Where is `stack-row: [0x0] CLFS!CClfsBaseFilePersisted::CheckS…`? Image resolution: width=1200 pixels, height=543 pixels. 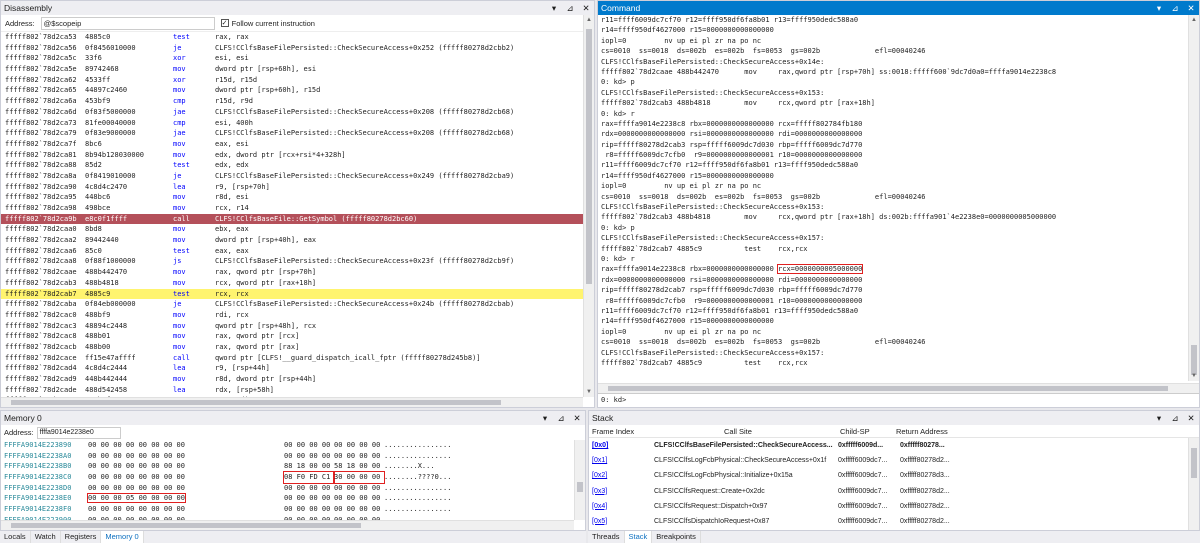 stack-row: [0x0] CLFS!CClfsBaseFilePersisted::CheckS… is located at coordinates (894, 445).